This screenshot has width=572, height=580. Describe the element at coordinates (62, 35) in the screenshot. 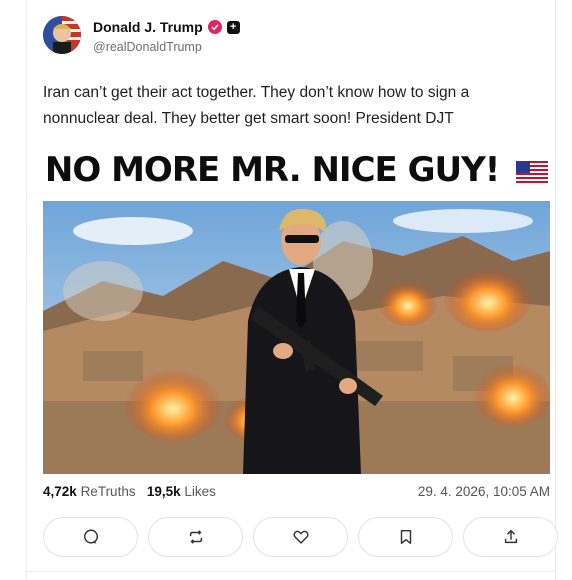

I see `avatar` at that location.